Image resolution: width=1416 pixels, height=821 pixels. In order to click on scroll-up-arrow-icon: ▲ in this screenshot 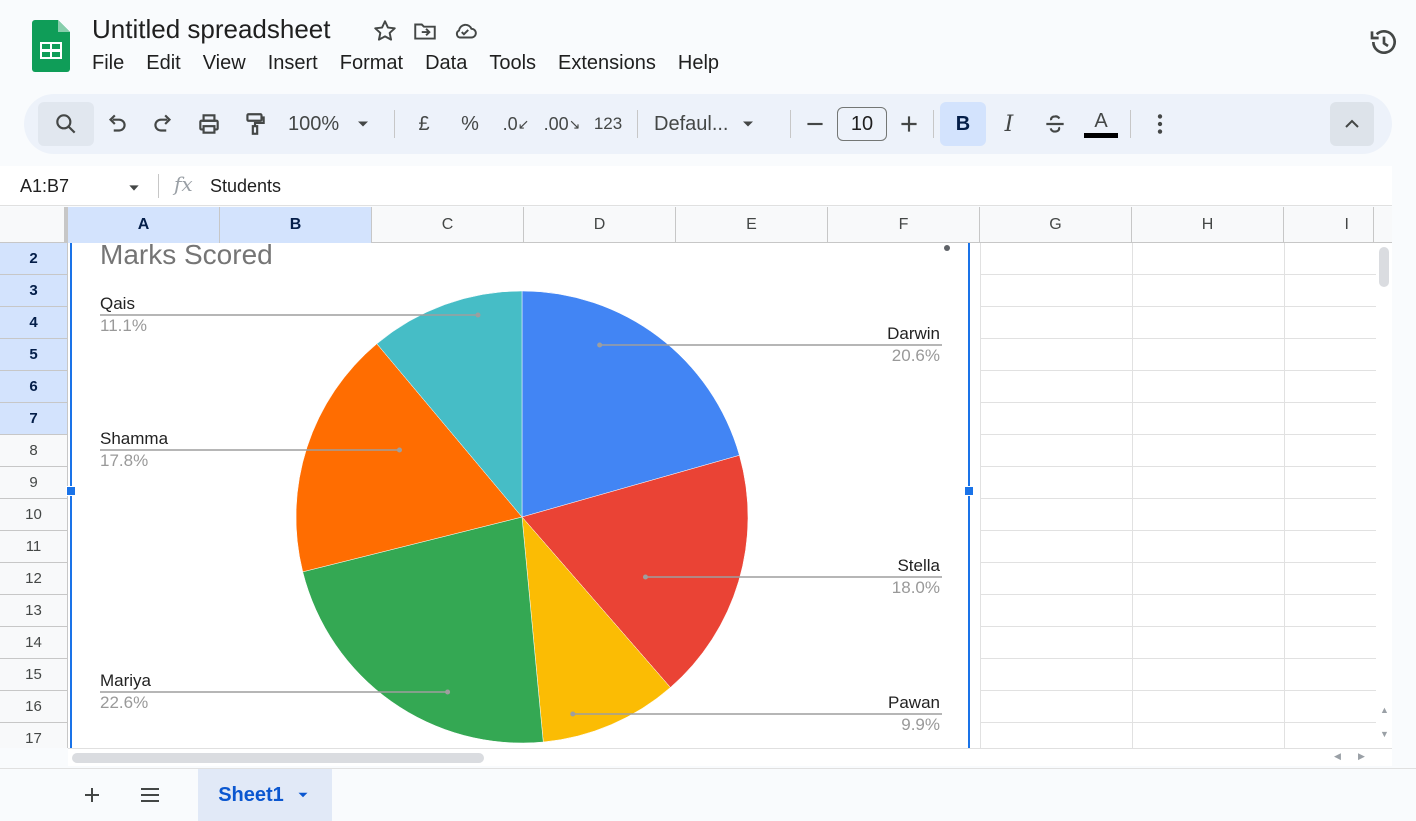, I will do `click(1384, 710)`.